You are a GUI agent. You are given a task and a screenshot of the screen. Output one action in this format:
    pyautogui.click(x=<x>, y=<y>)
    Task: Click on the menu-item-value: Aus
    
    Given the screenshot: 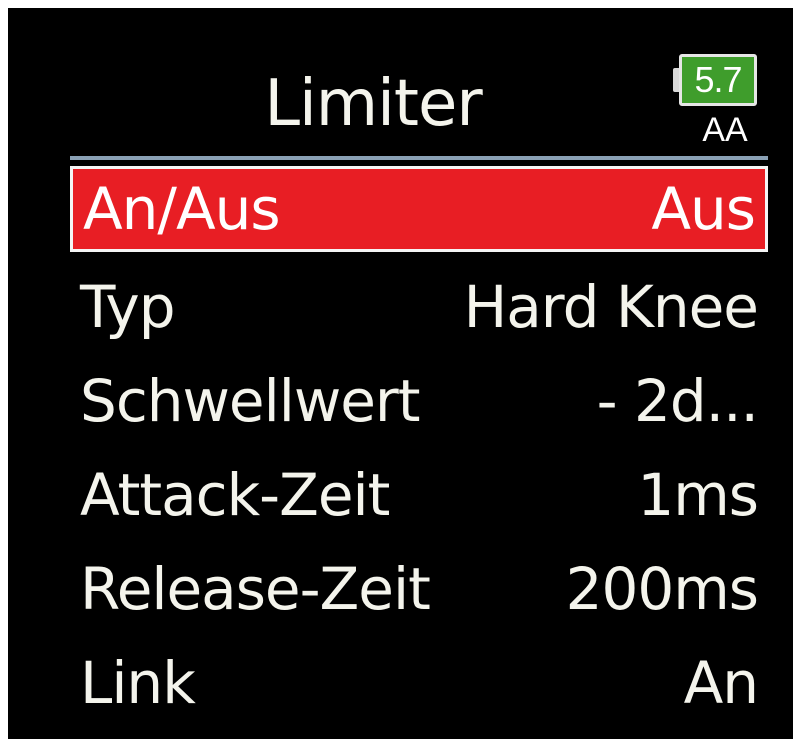 What is the action you would take?
    pyautogui.click(x=703, y=209)
    